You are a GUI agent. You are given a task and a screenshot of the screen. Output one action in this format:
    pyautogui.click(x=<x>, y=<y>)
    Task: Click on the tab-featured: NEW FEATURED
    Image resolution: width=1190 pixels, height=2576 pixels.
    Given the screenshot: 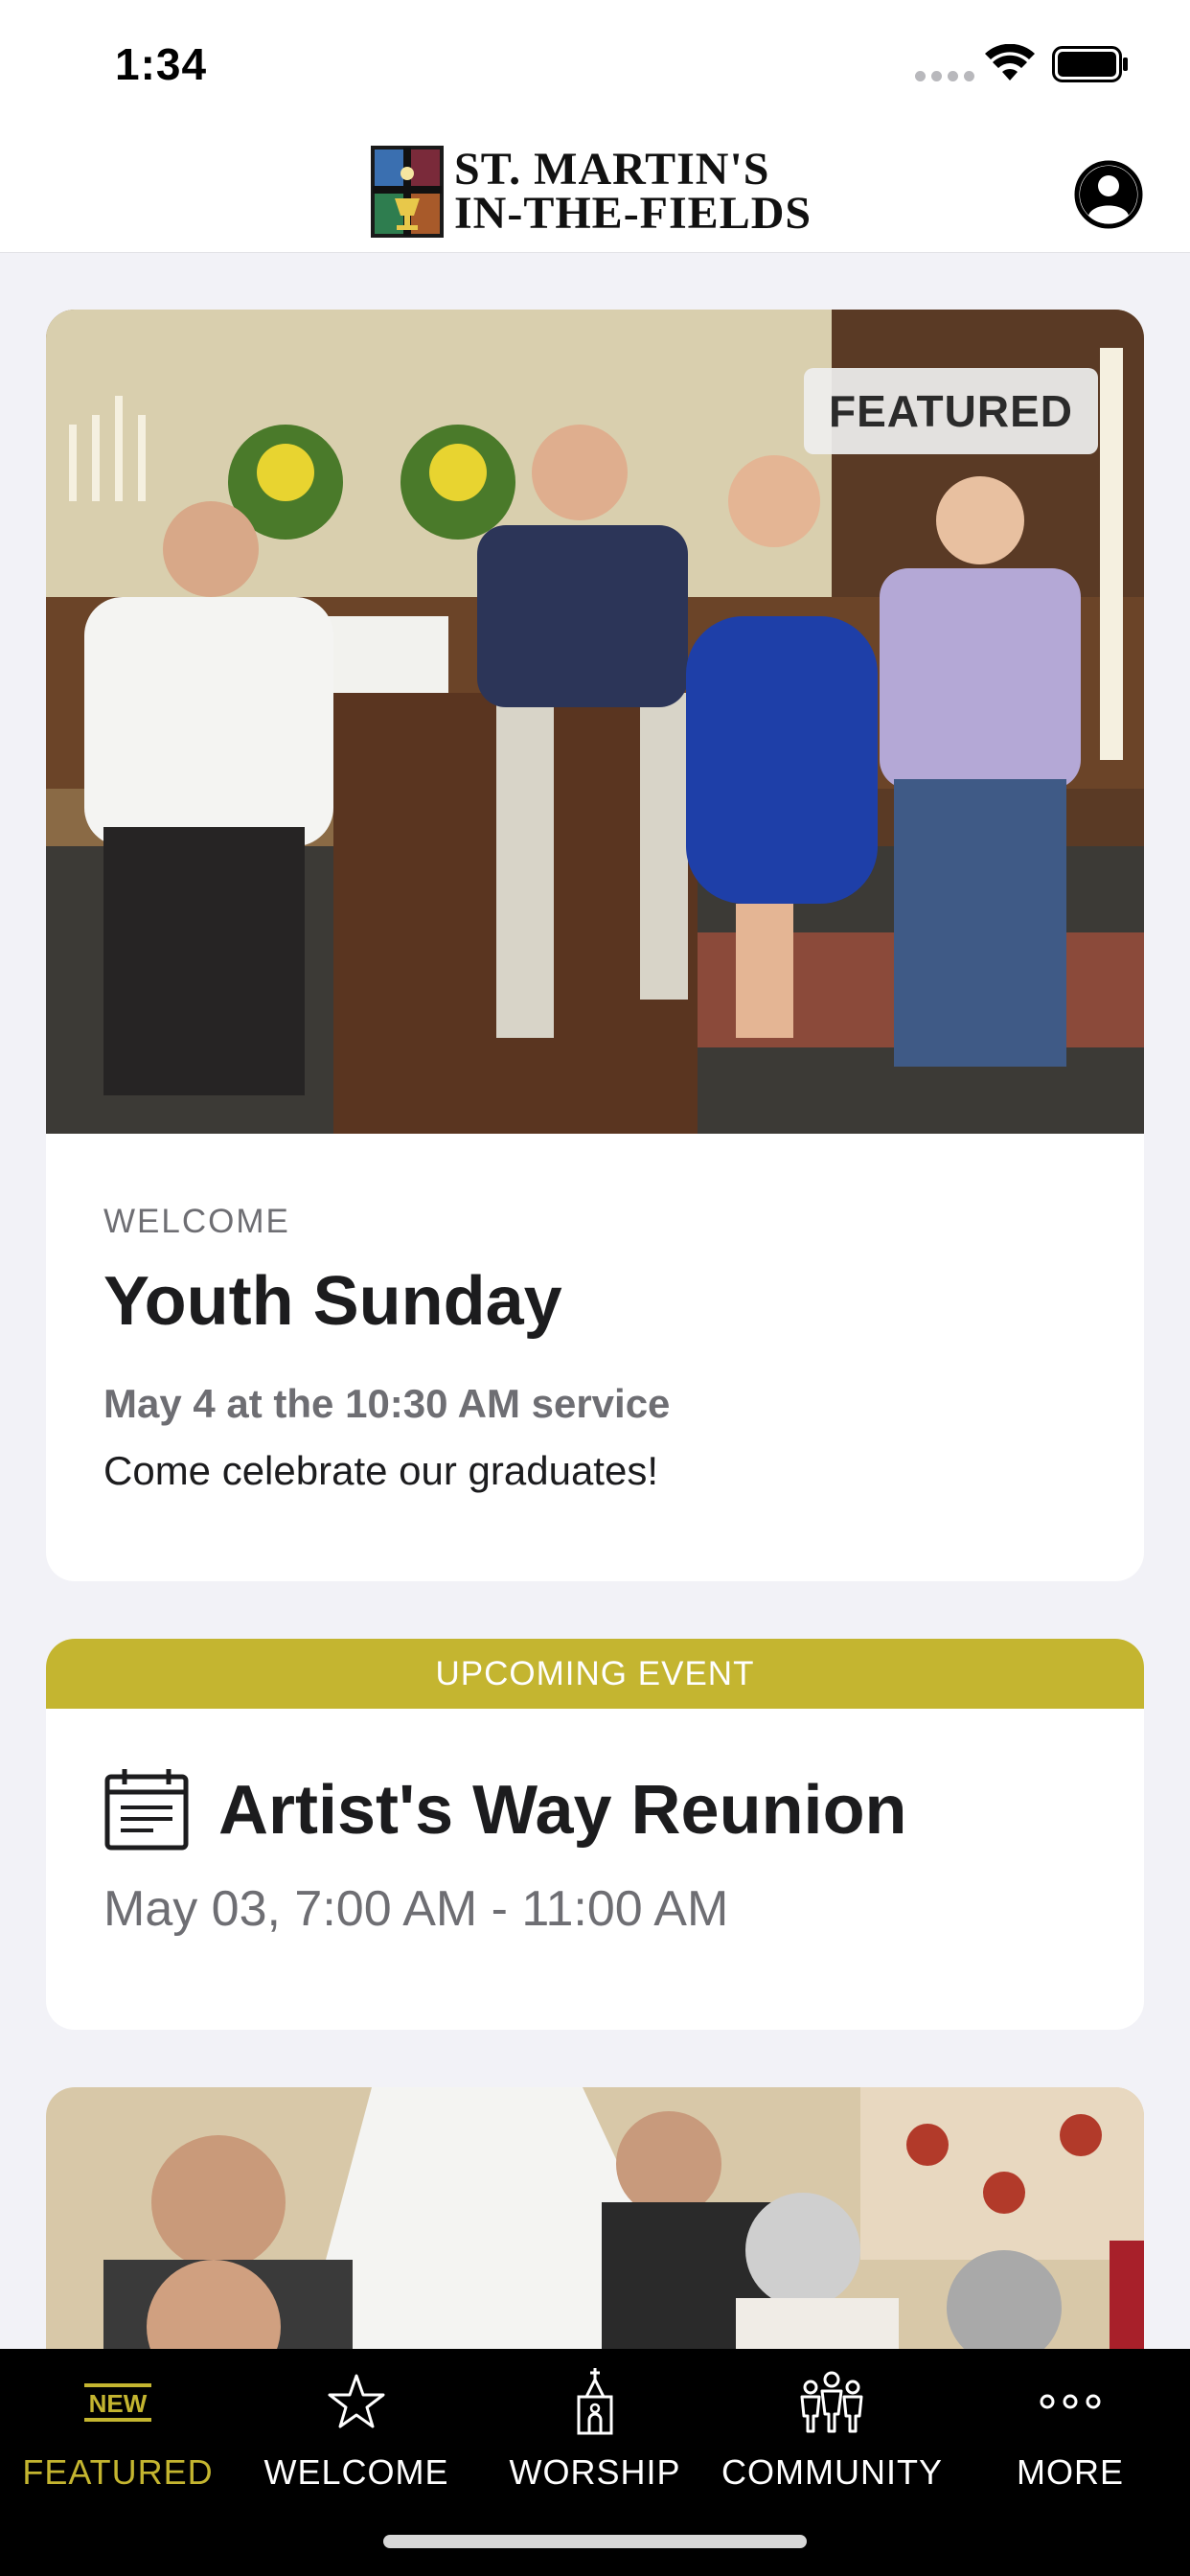 What is the action you would take?
    pyautogui.click(x=118, y=2433)
    